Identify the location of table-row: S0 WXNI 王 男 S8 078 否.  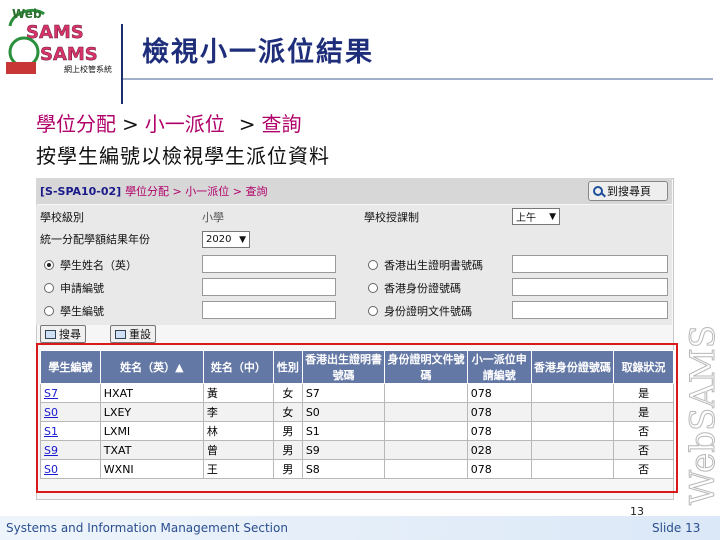
(357, 469).